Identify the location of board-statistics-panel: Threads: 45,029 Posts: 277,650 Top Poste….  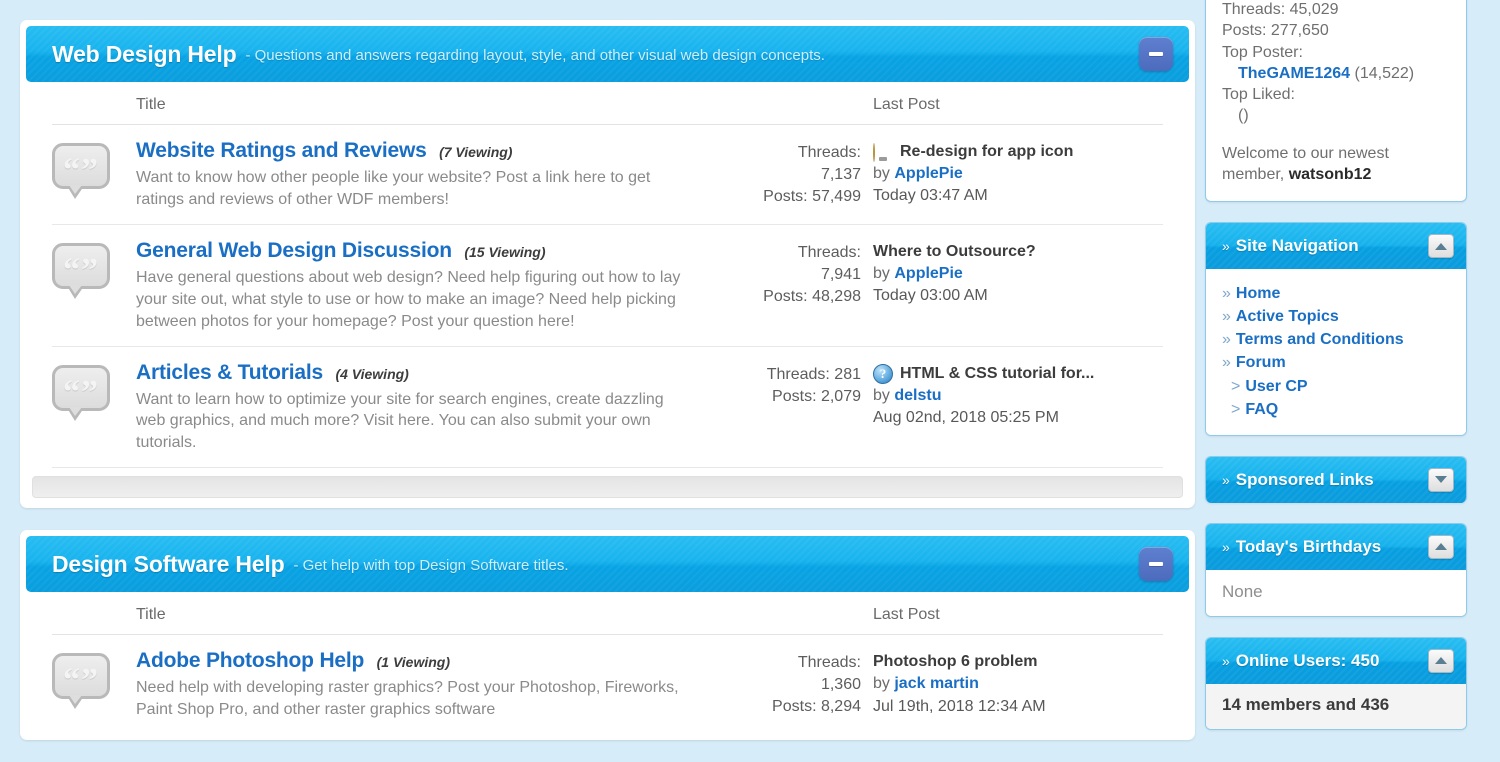
(1336, 101).